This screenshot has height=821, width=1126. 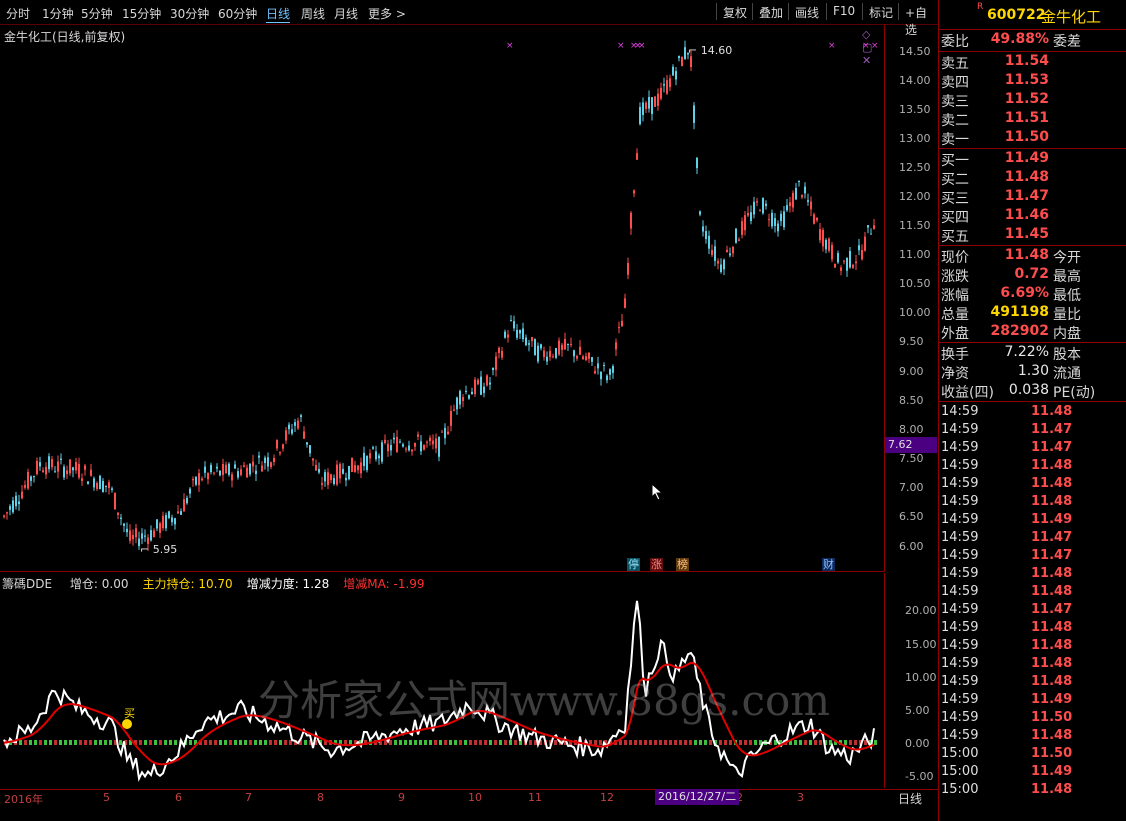 I want to click on f10-button: F10, so click(x=843, y=11).